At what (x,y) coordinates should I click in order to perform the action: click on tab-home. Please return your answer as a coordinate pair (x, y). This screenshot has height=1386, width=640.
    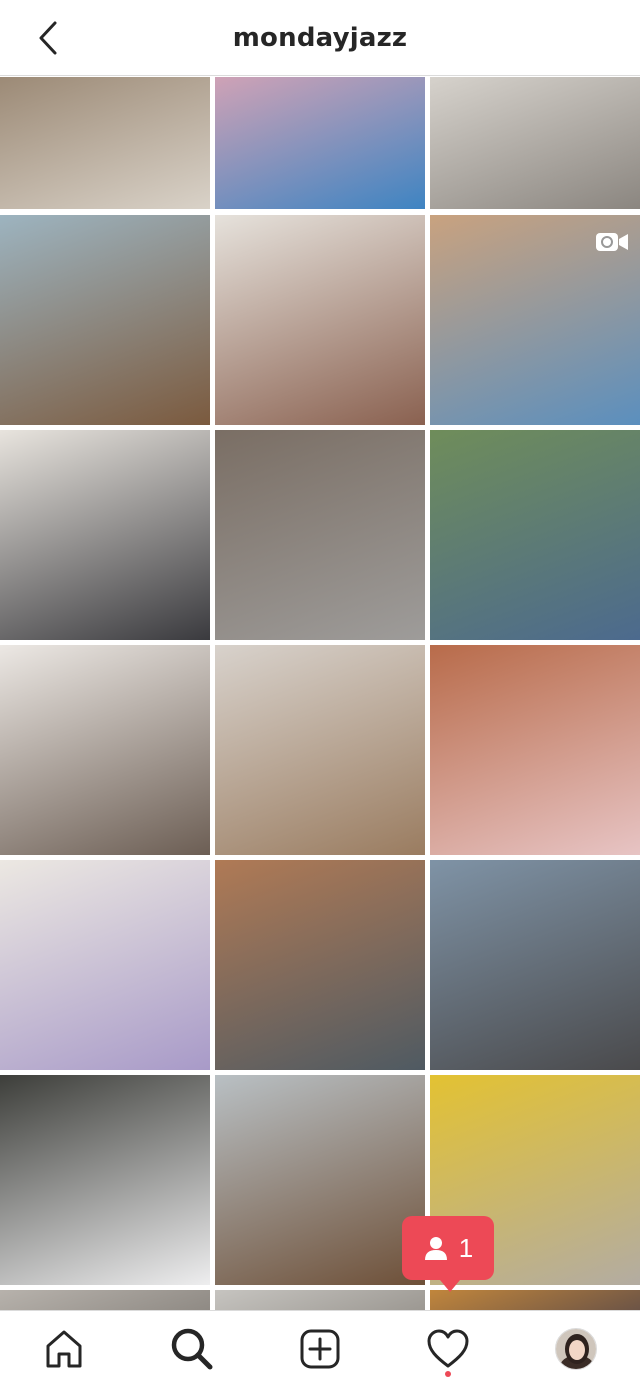
    Looking at the image, I should click on (64, 1349).